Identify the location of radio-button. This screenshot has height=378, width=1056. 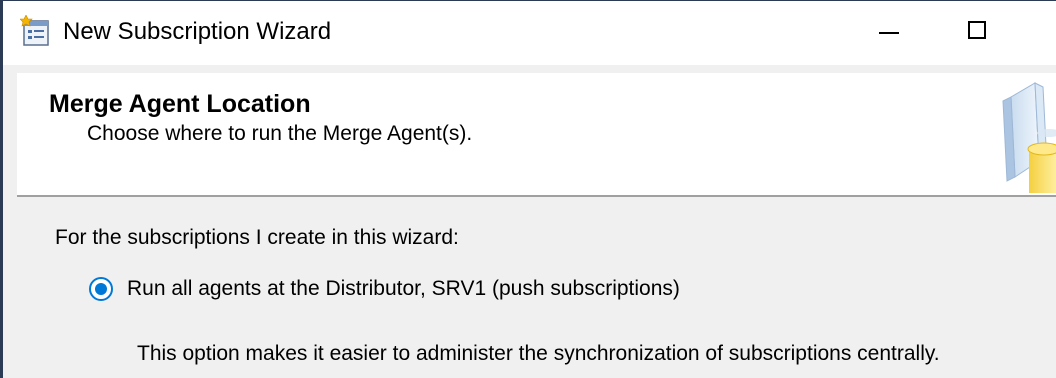
(101, 289).